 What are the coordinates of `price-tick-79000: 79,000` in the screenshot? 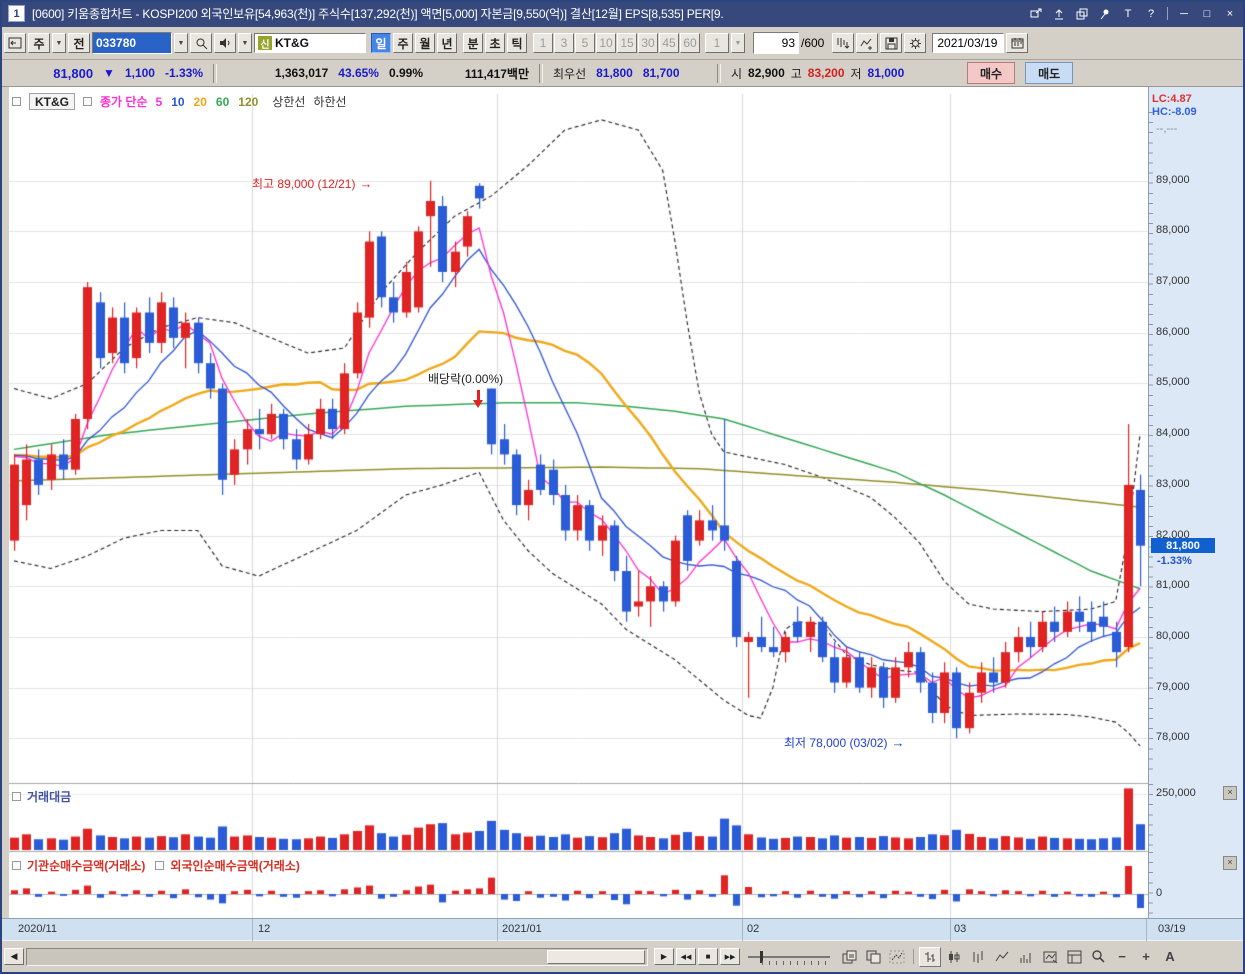 It's located at (1173, 686).